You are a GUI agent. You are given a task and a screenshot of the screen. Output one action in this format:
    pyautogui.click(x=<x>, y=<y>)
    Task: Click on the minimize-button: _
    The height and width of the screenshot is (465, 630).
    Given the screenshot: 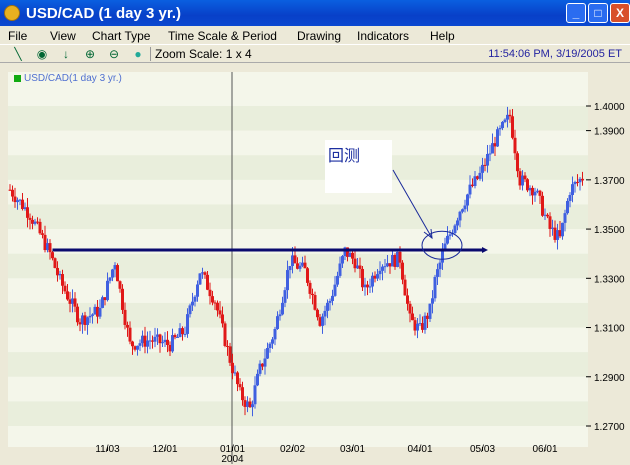 What is the action you would take?
    pyautogui.click(x=576, y=13)
    